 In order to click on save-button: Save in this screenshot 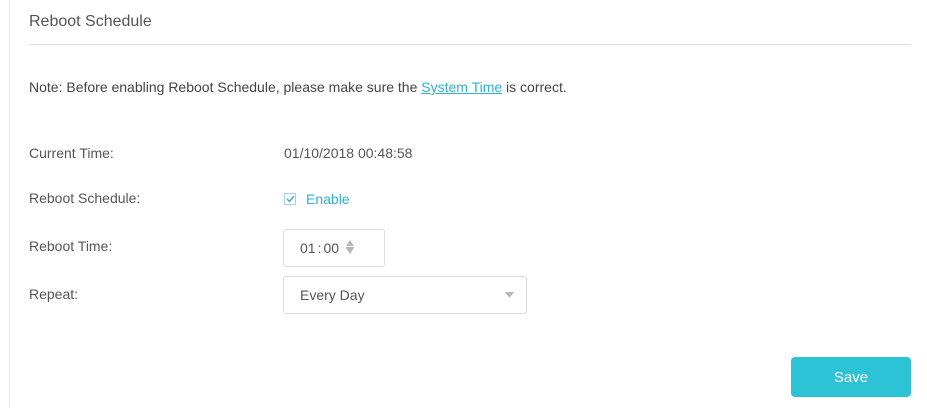, I will do `click(851, 377)`.